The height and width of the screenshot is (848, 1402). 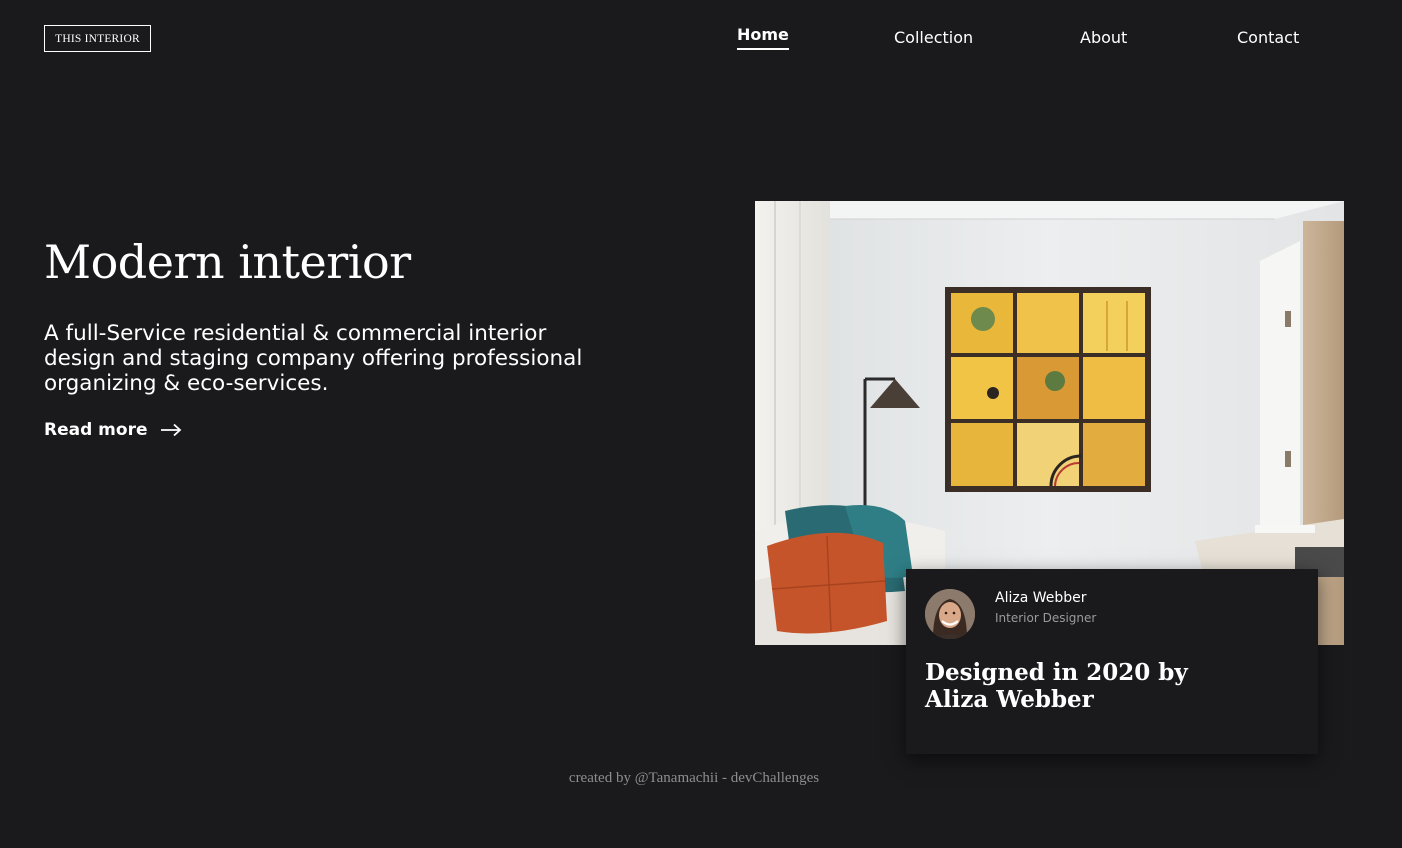 What do you see at coordinates (933, 38) in the screenshot?
I see `nav-collection: Collection` at bounding box center [933, 38].